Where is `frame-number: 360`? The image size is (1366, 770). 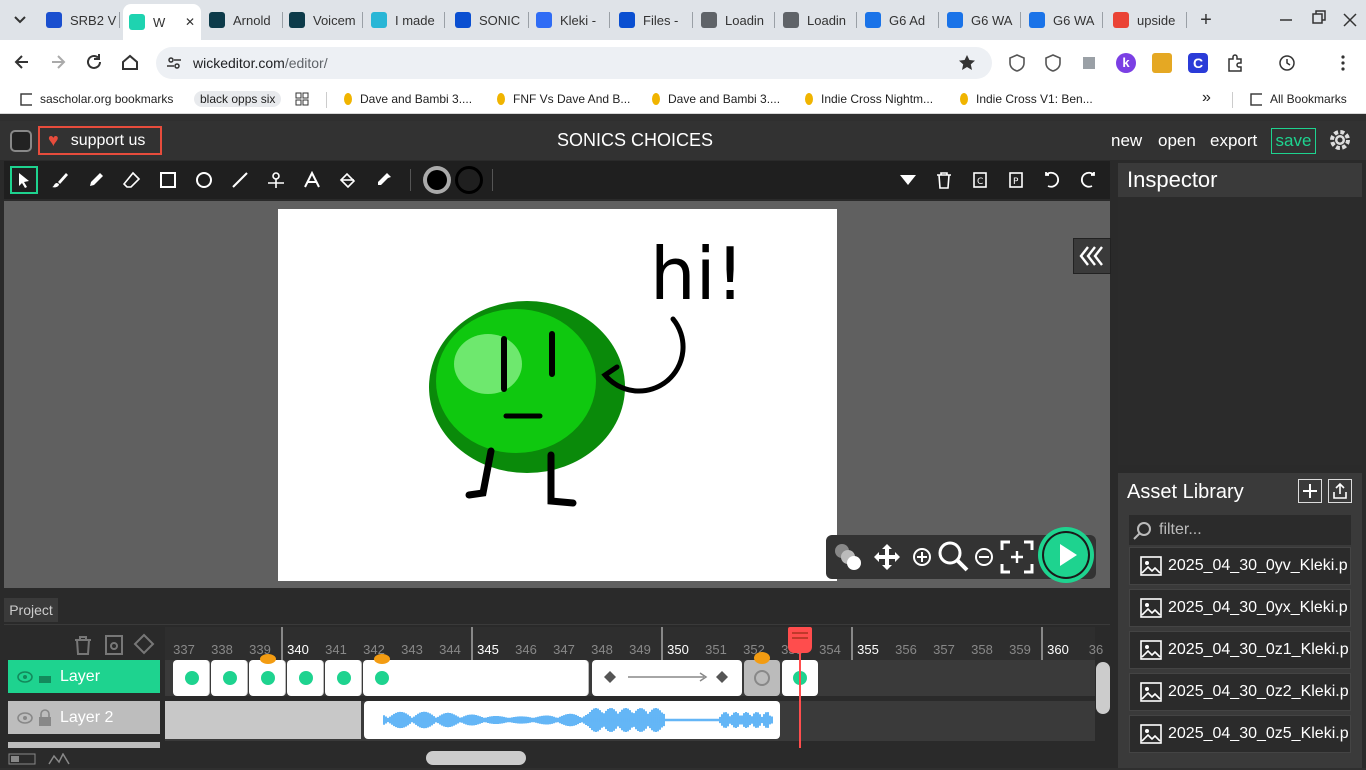 frame-number: 360 is located at coordinates (1058, 649).